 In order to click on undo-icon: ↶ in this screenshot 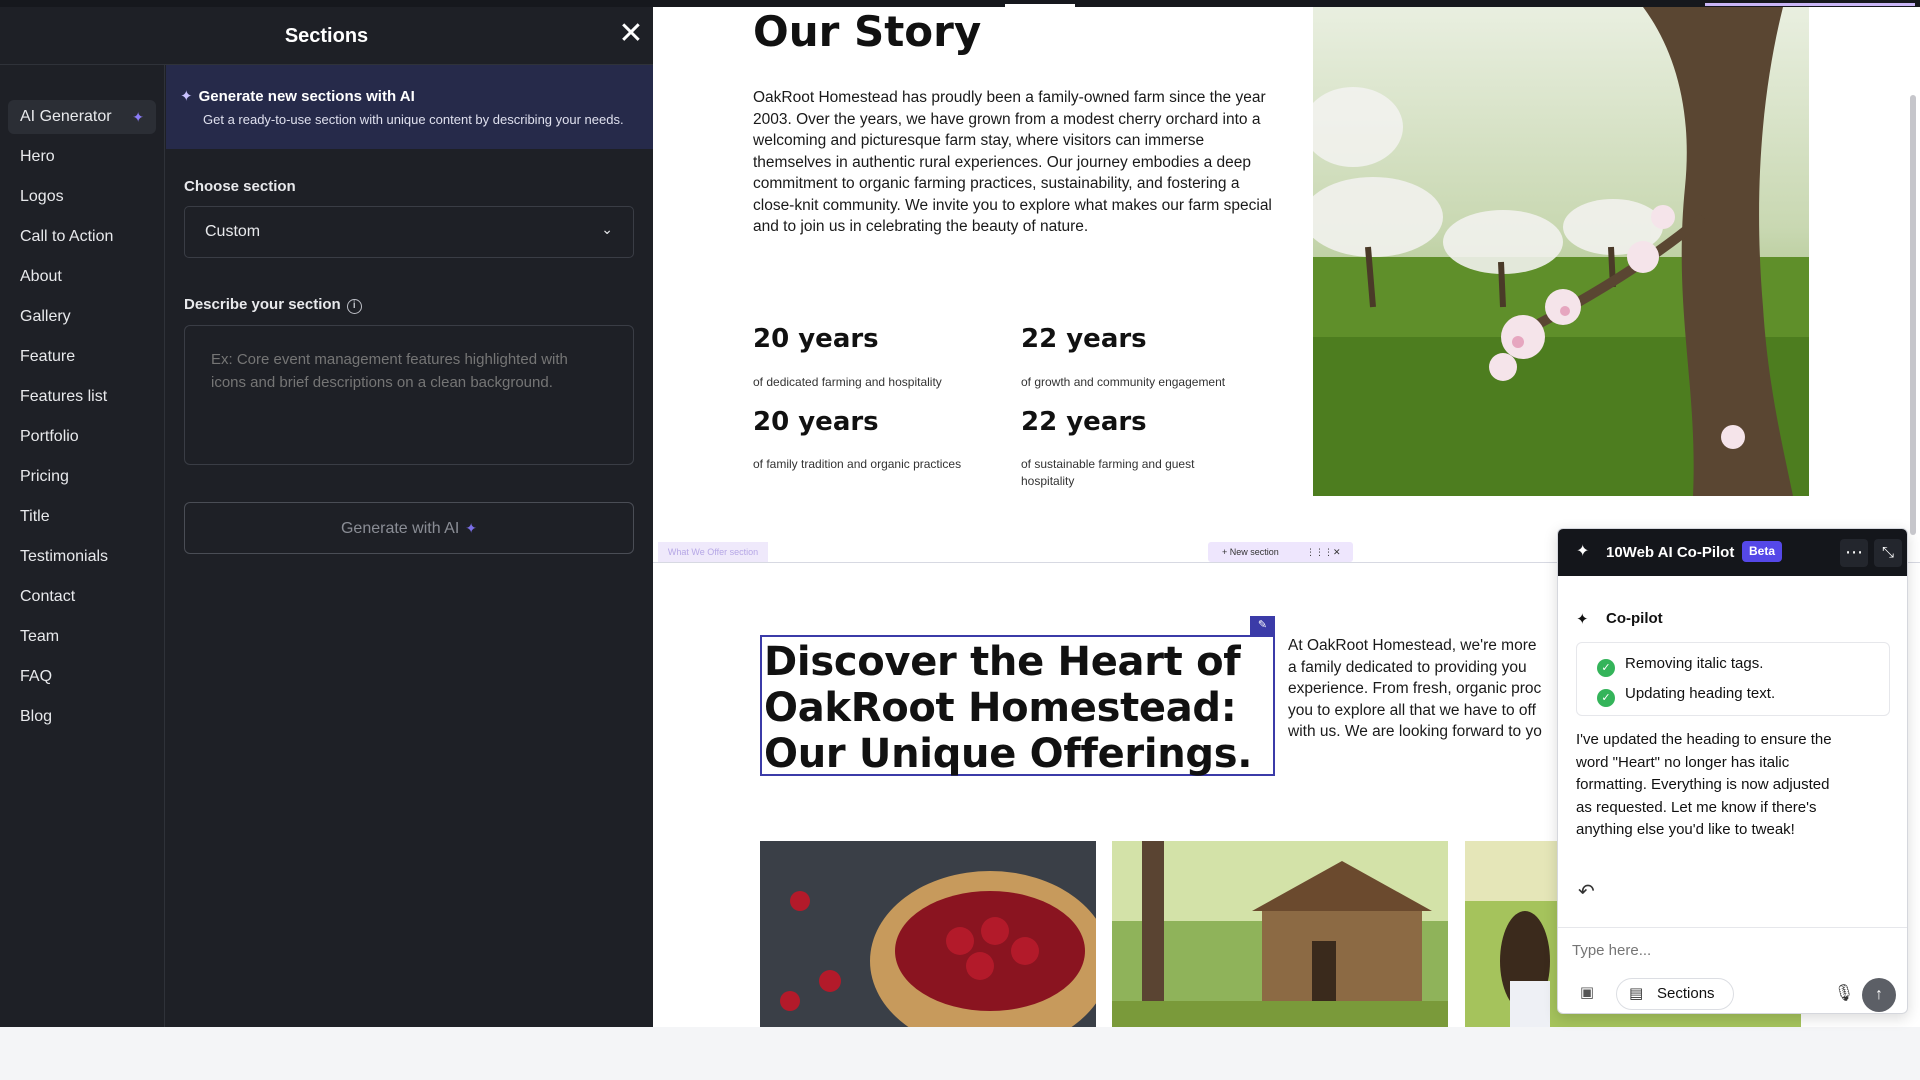, I will do `click(1586, 891)`.